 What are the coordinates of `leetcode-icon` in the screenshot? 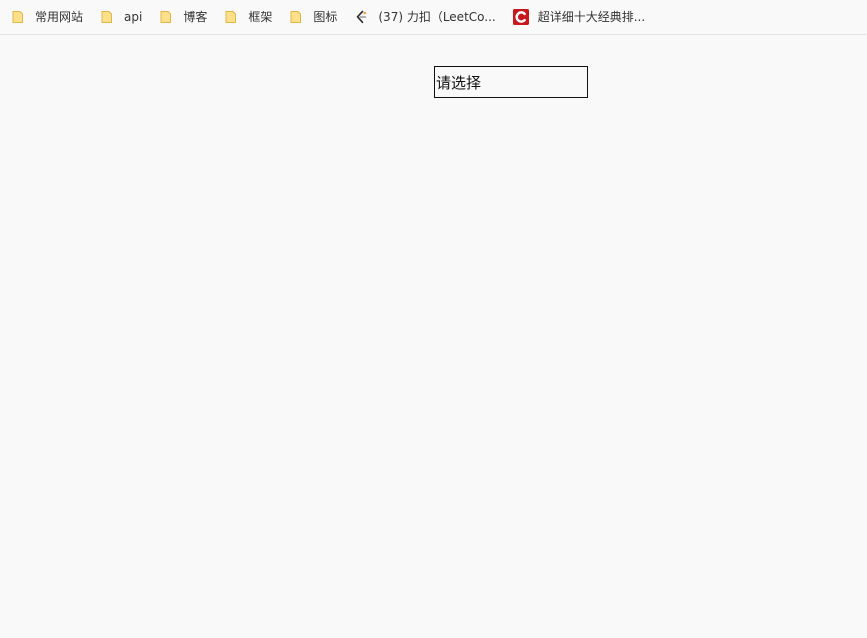 It's located at (362, 17).